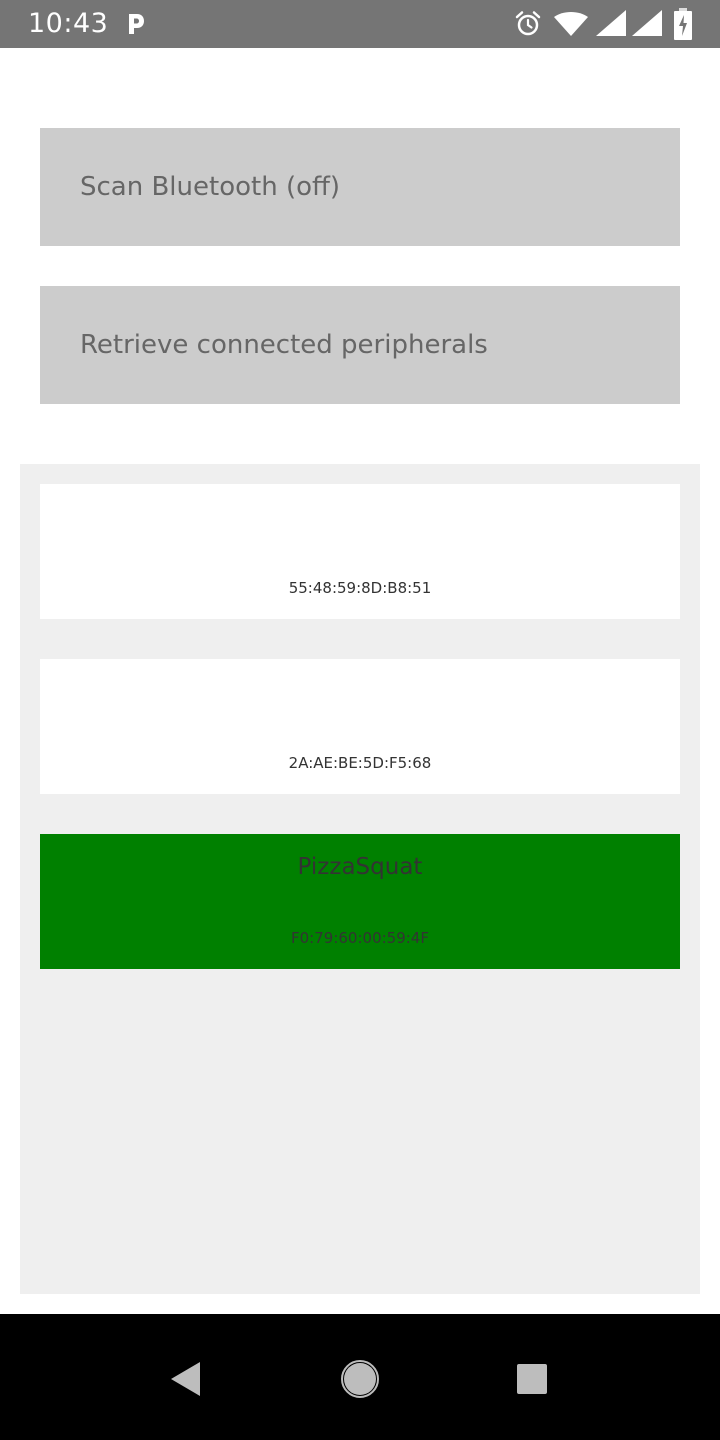 This screenshot has width=720, height=1440. Describe the element at coordinates (136, 24) in the screenshot. I see `parking-app-icon` at that location.